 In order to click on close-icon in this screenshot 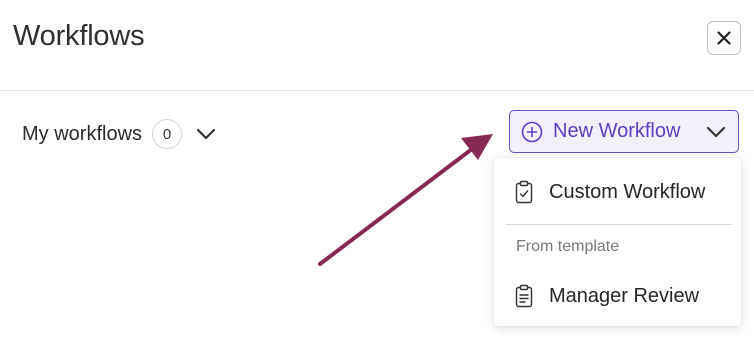, I will do `click(724, 38)`.